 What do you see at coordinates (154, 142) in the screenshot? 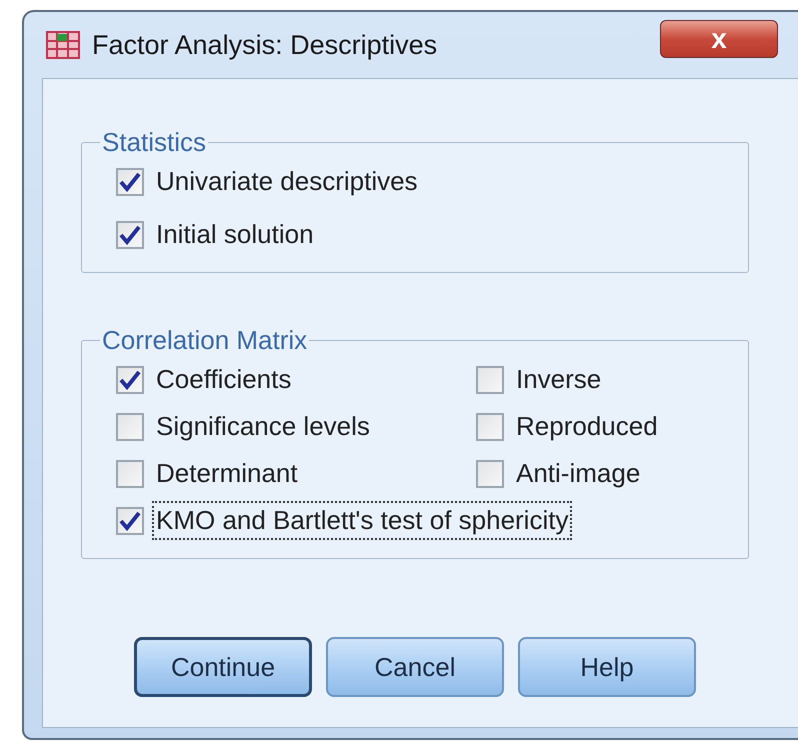
I see `group-title: Statistics` at bounding box center [154, 142].